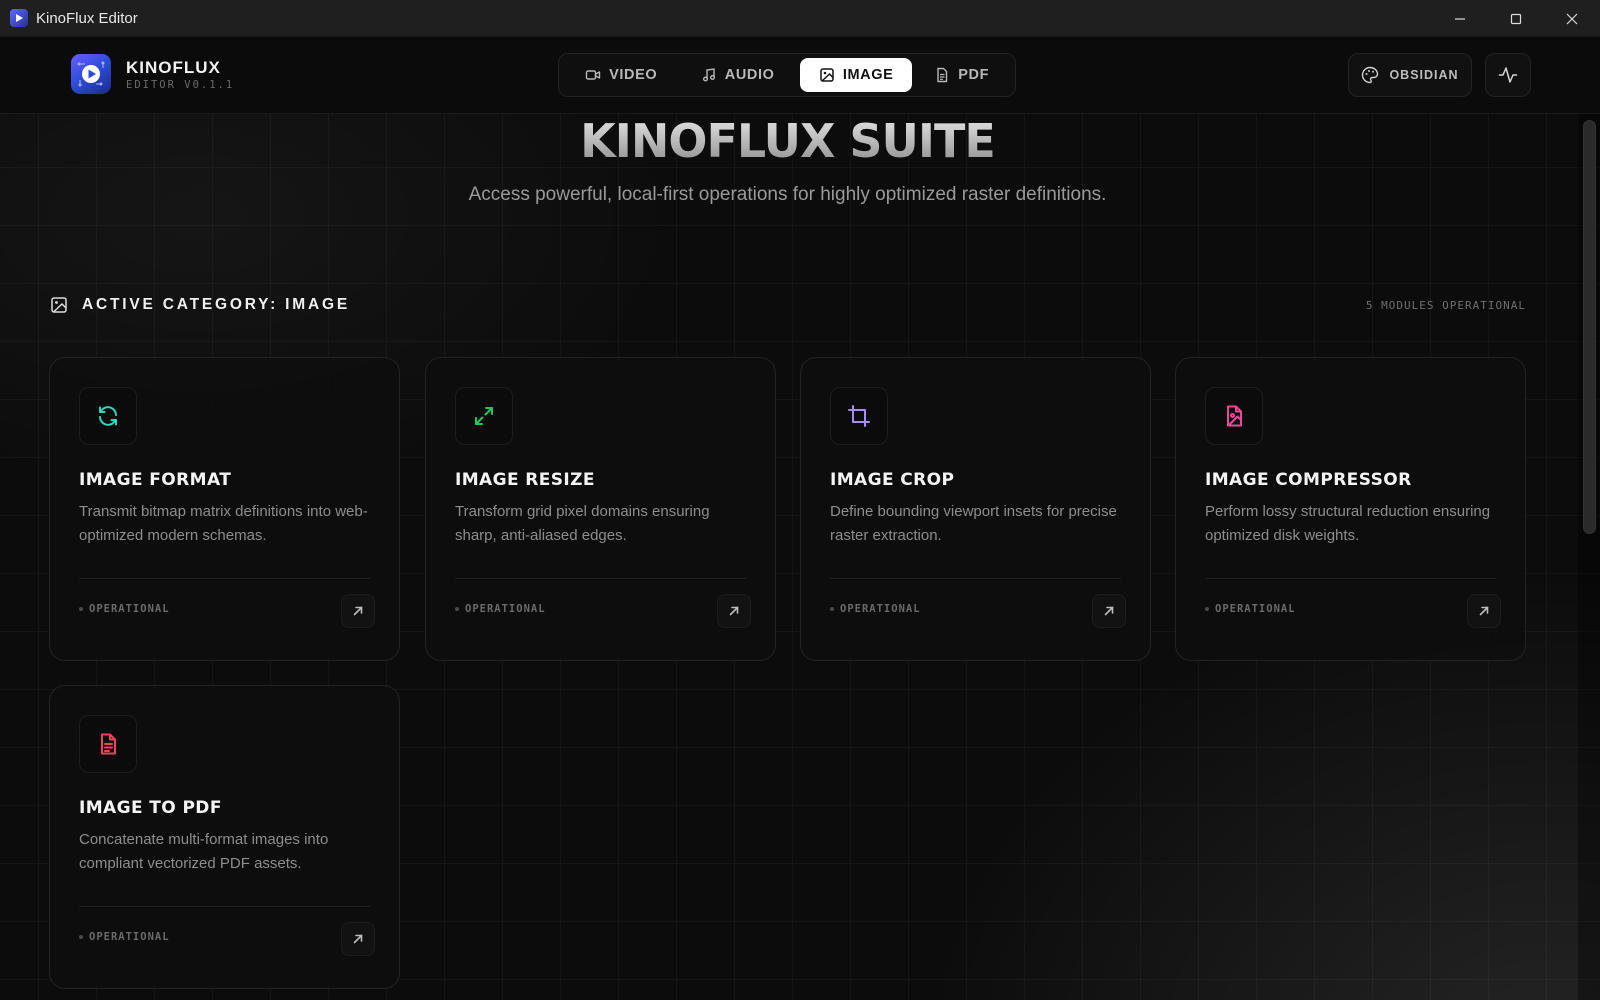 The image size is (1600, 1000). I want to click on activity-pulse-icon, so click(1508, 75).